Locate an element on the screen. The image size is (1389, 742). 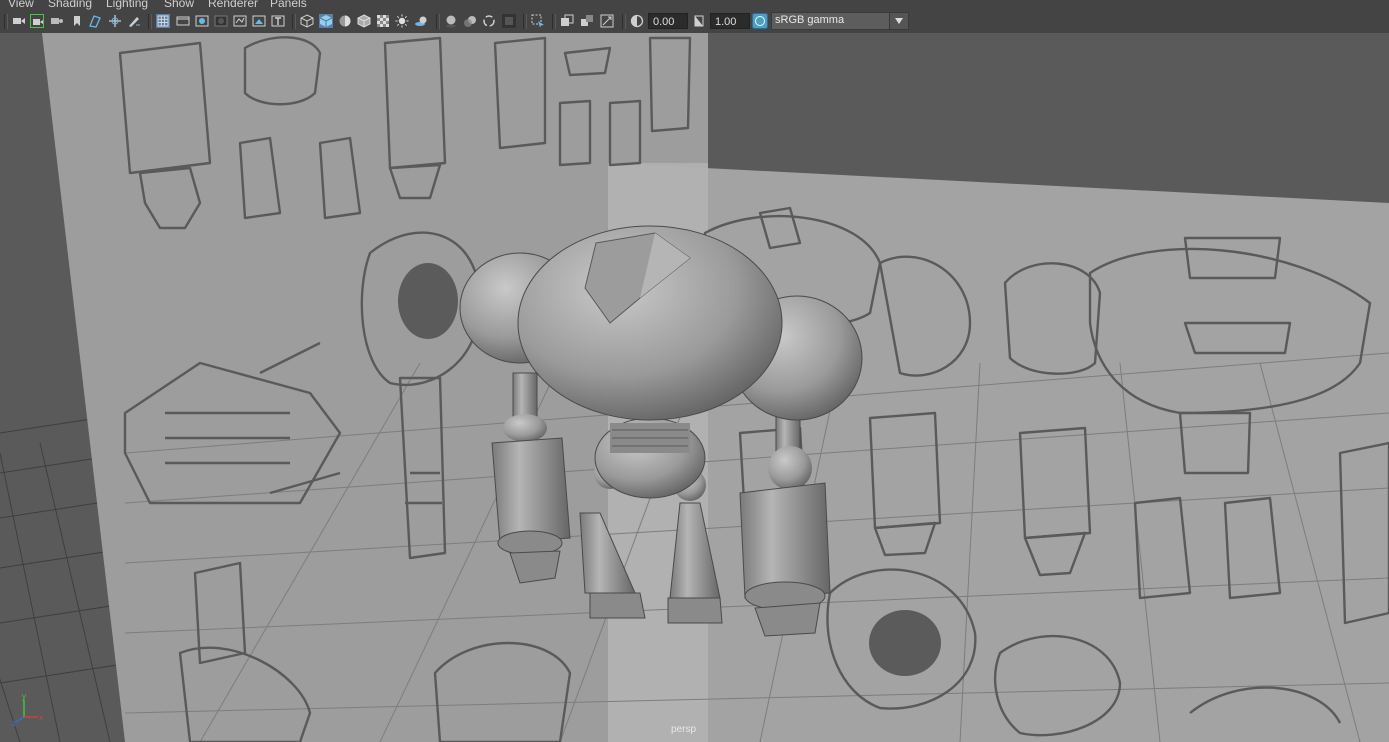
color-space-dropdown: sRGB gamma is located at coordinates (840, 21).